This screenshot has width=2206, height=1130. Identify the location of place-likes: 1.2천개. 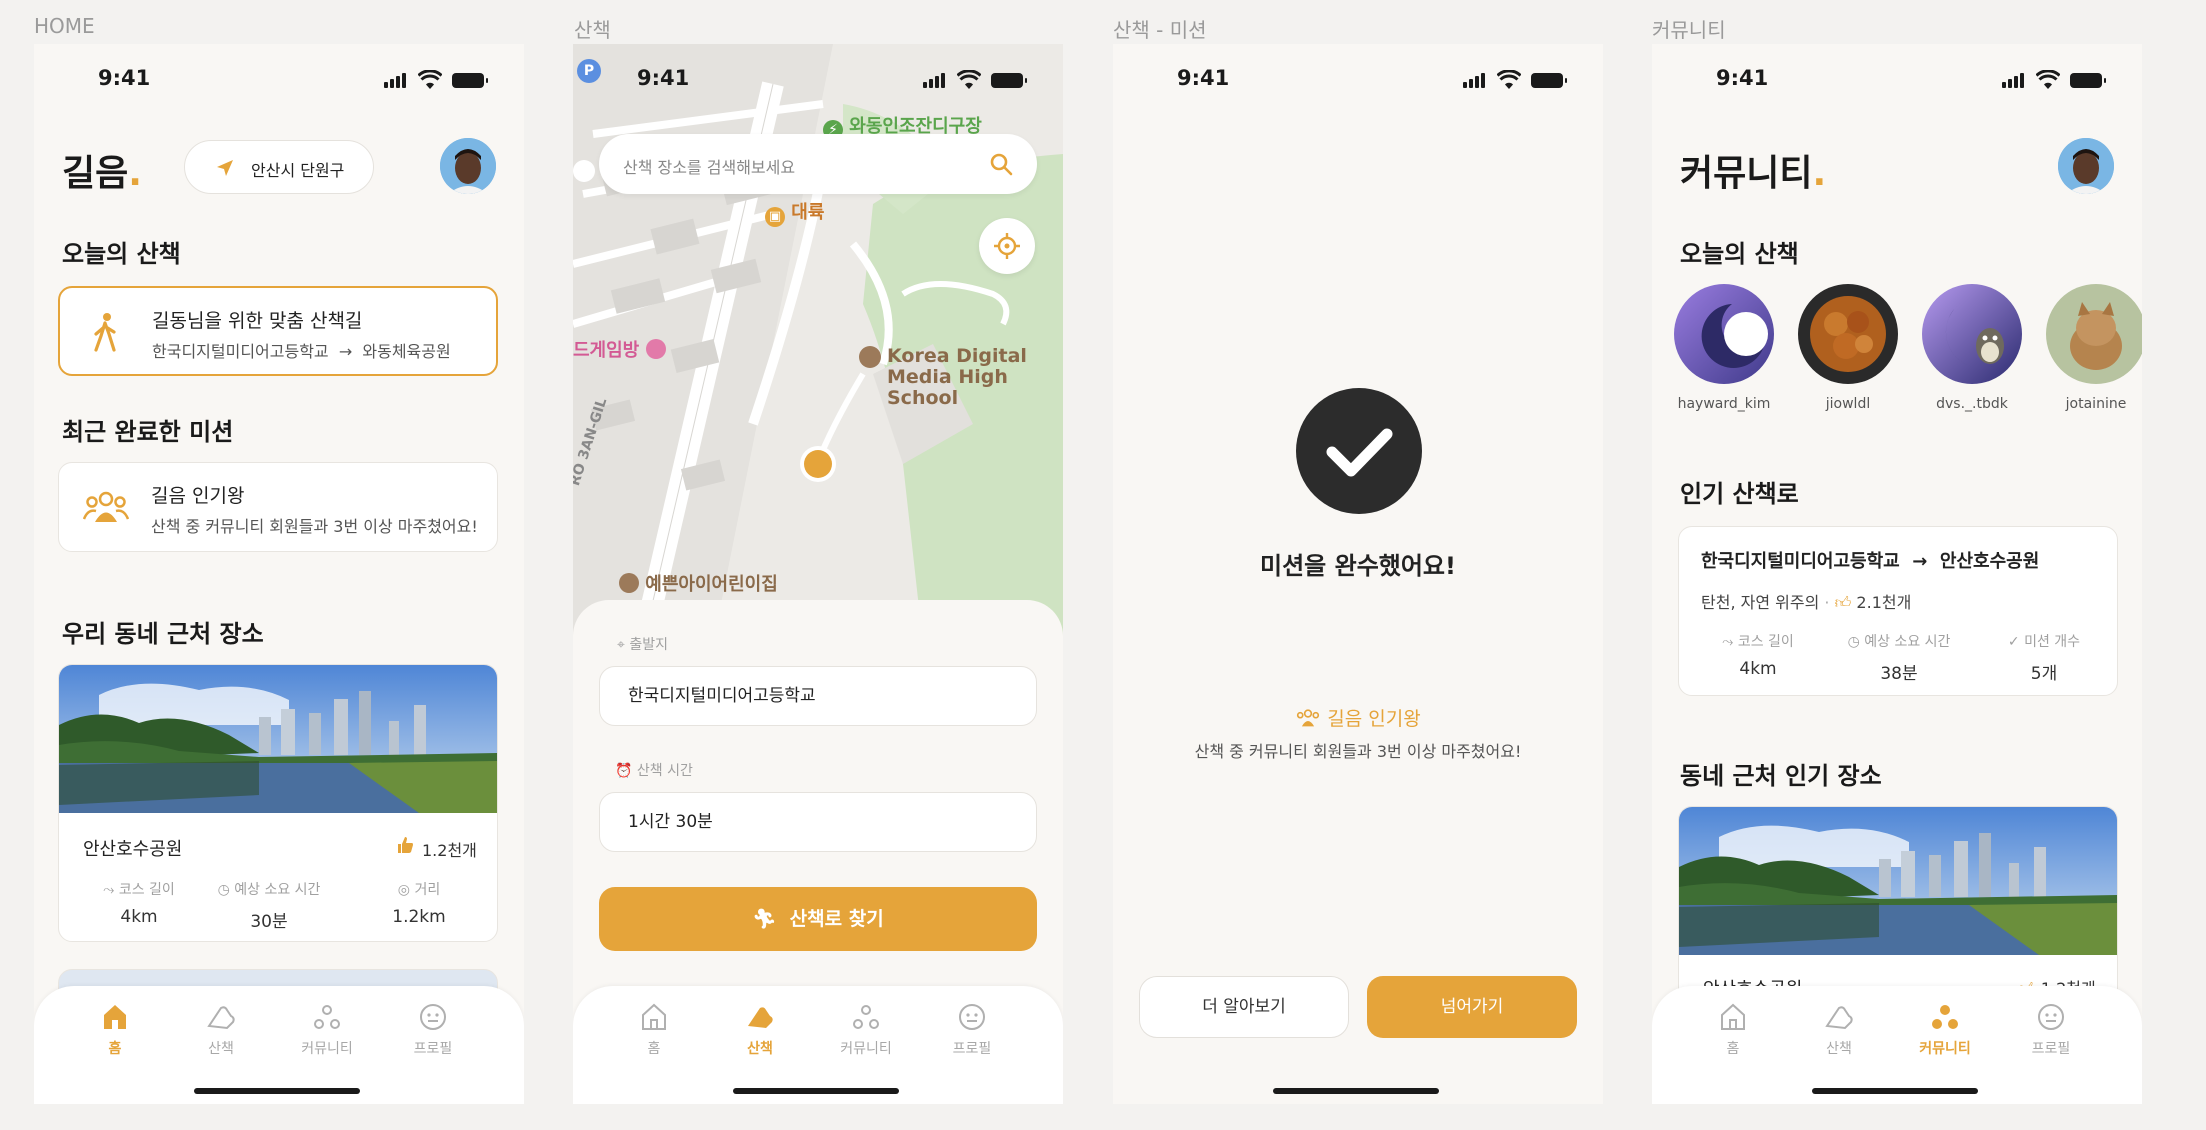
(449, 850).